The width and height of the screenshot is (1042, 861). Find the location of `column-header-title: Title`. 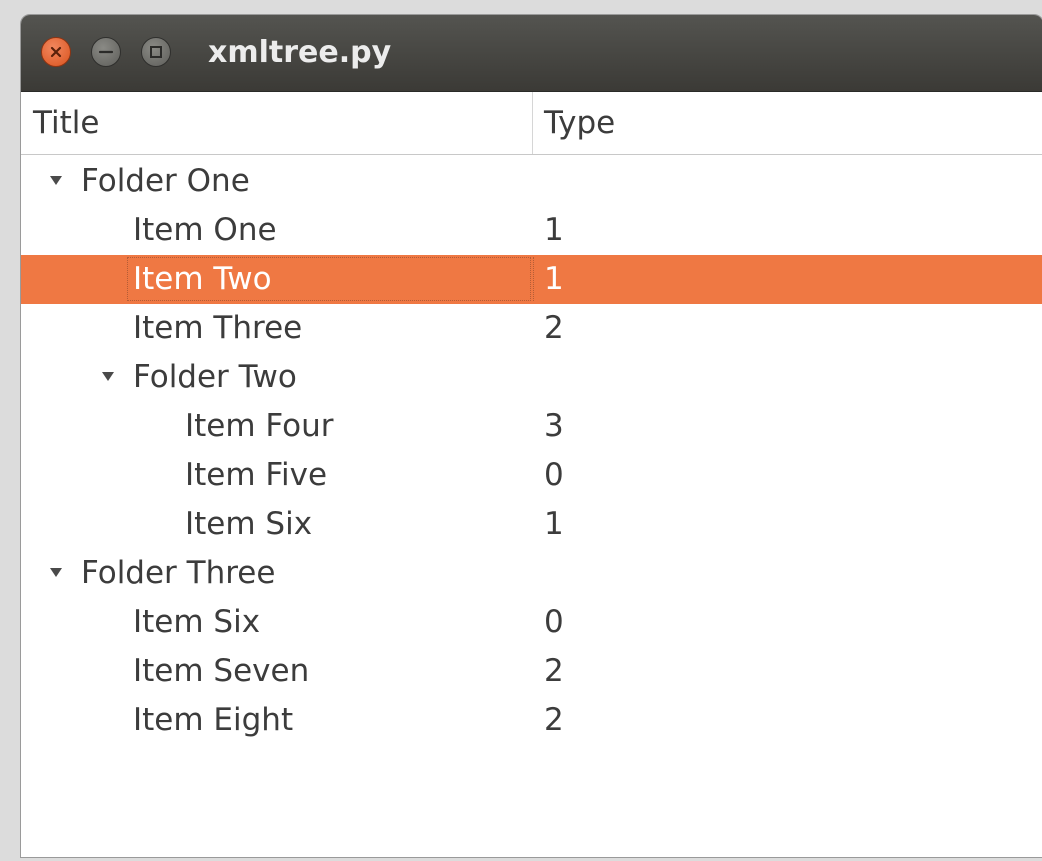

column-header-title: Title is located at coordinates (66, 123).